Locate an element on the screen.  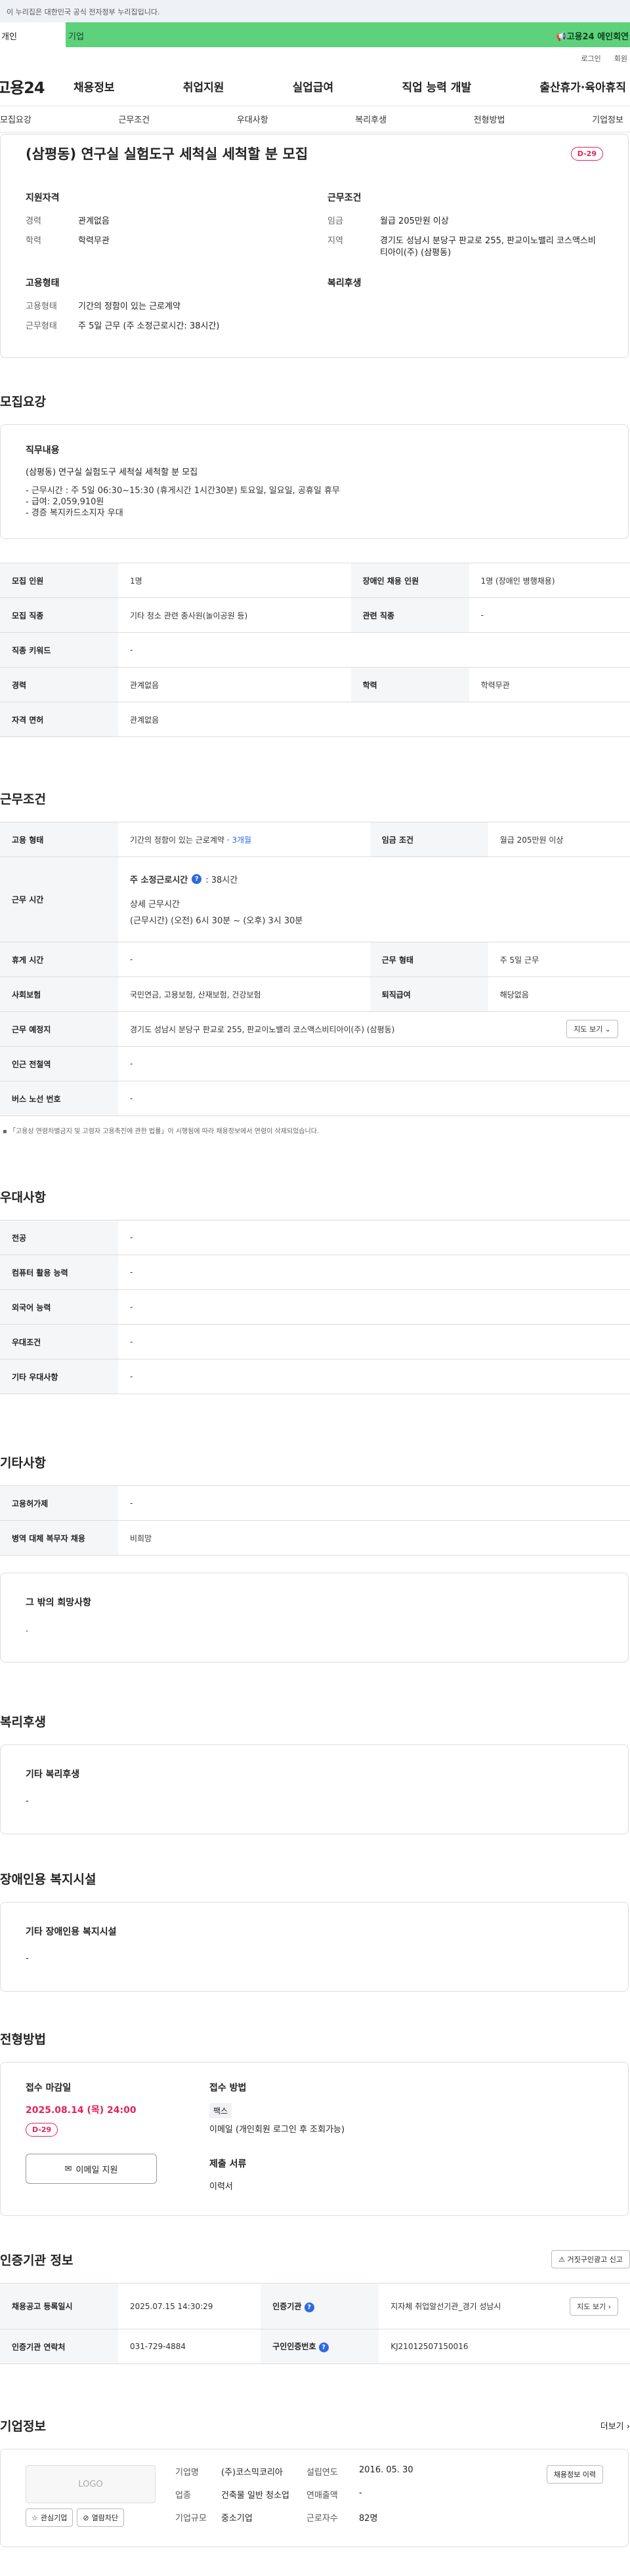
table-header-cell: 버스 노선 번호 is located at coordinates (59, 1098).